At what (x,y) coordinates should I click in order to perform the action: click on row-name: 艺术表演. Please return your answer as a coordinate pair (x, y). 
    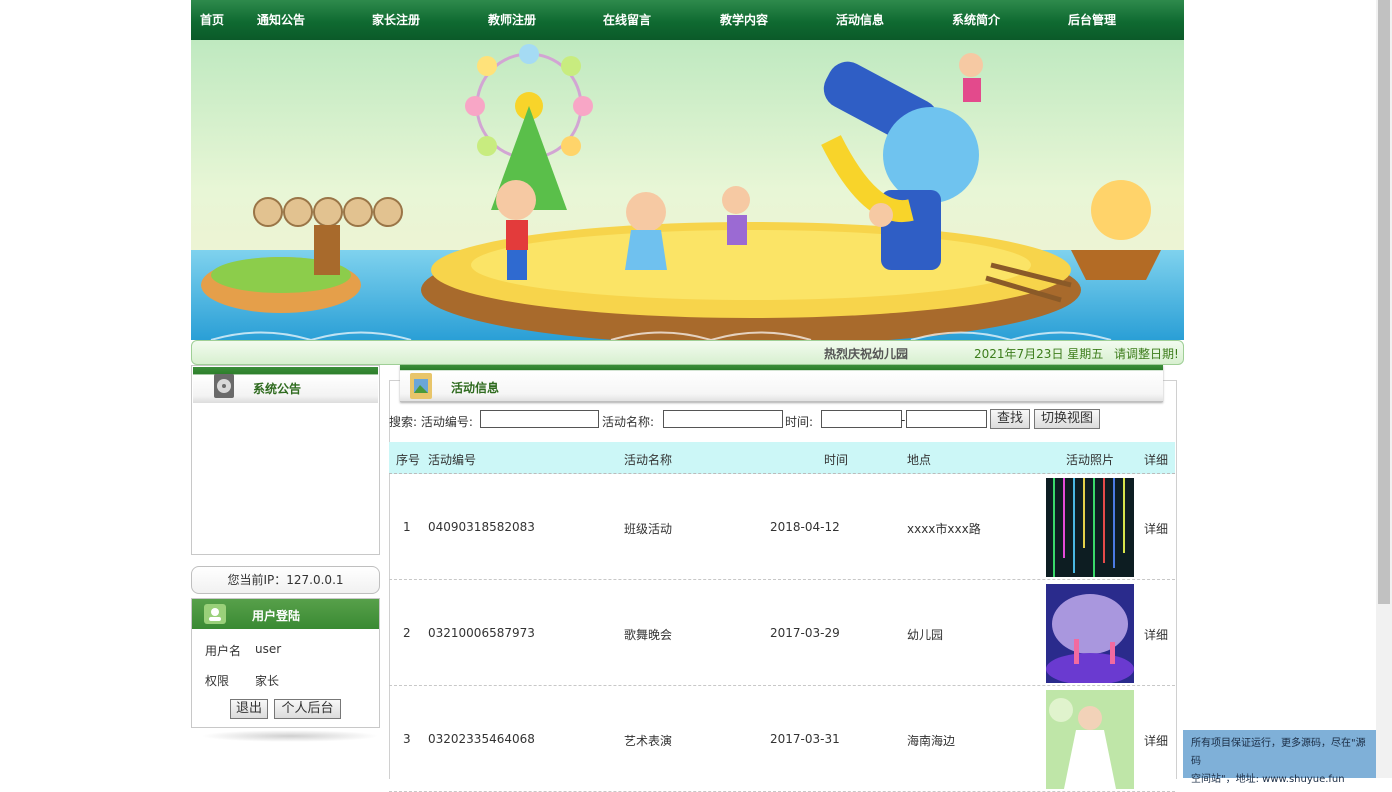
    Looking at the image, I should click on (648, 741).